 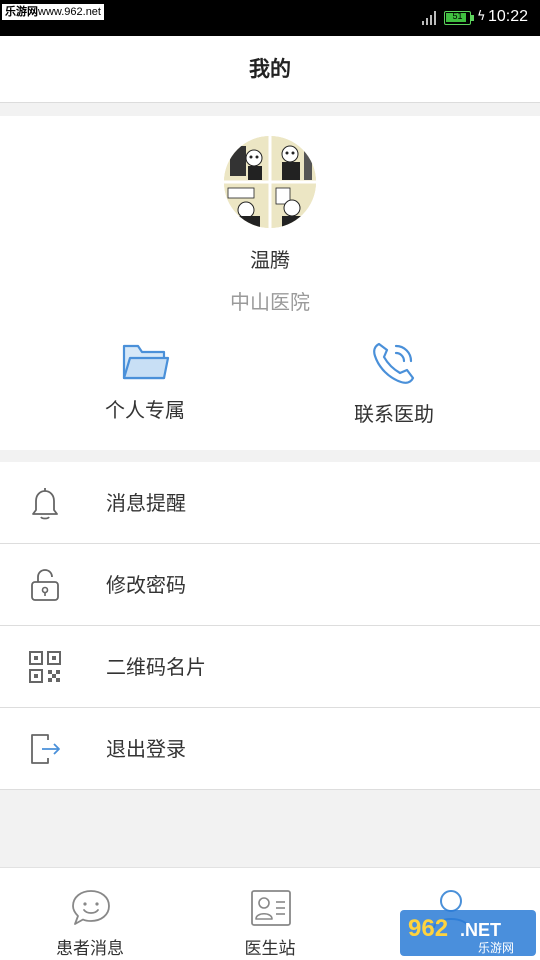 What do you see at coordinates (394, 363) in the screenshot?
I see `phone-icon` at bounding box center [394, 363].